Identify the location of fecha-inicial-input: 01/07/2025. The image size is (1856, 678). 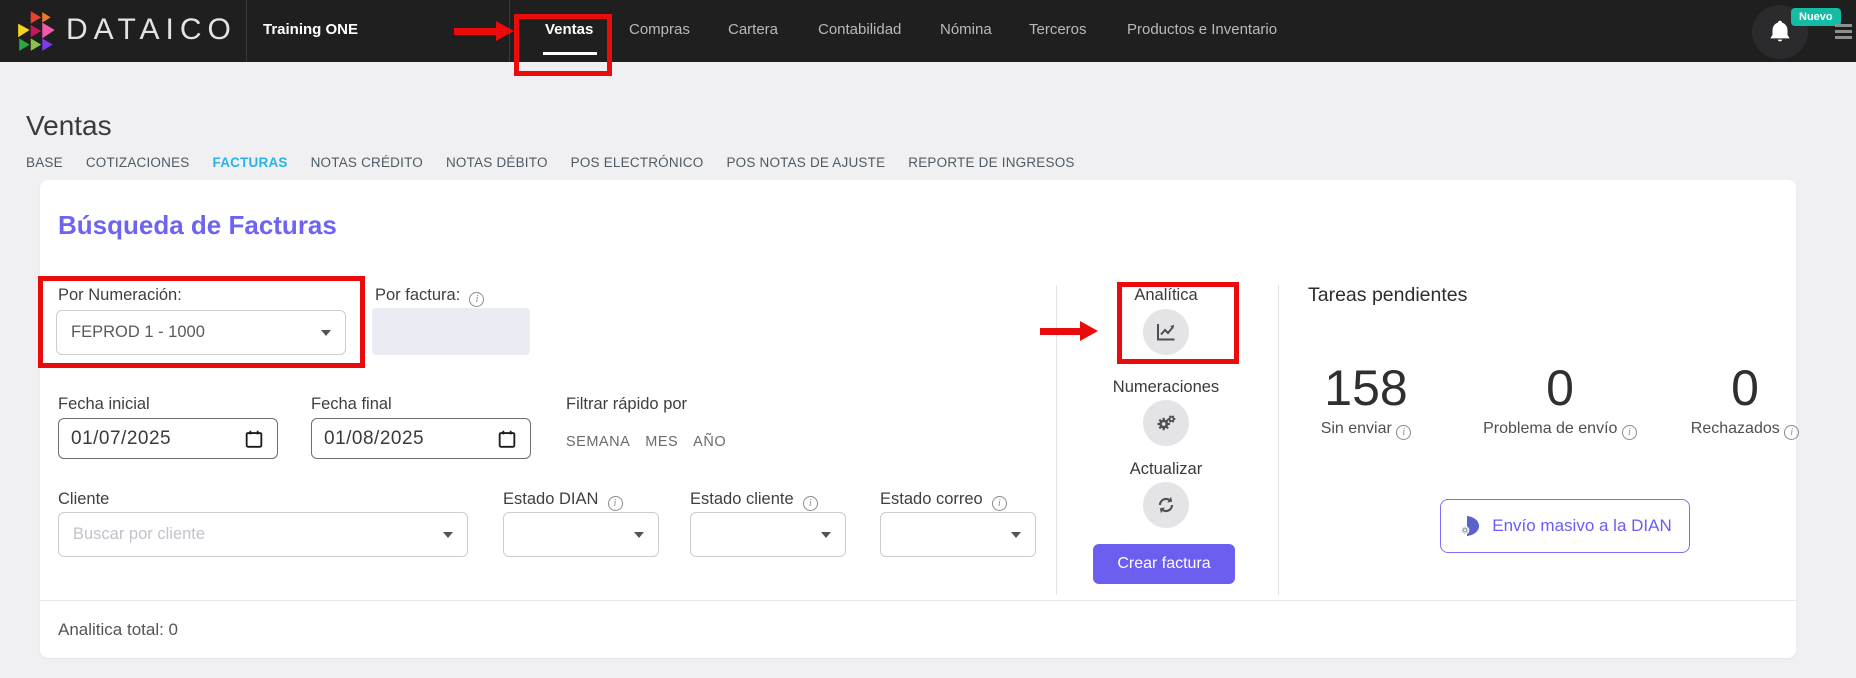
(168, 438).